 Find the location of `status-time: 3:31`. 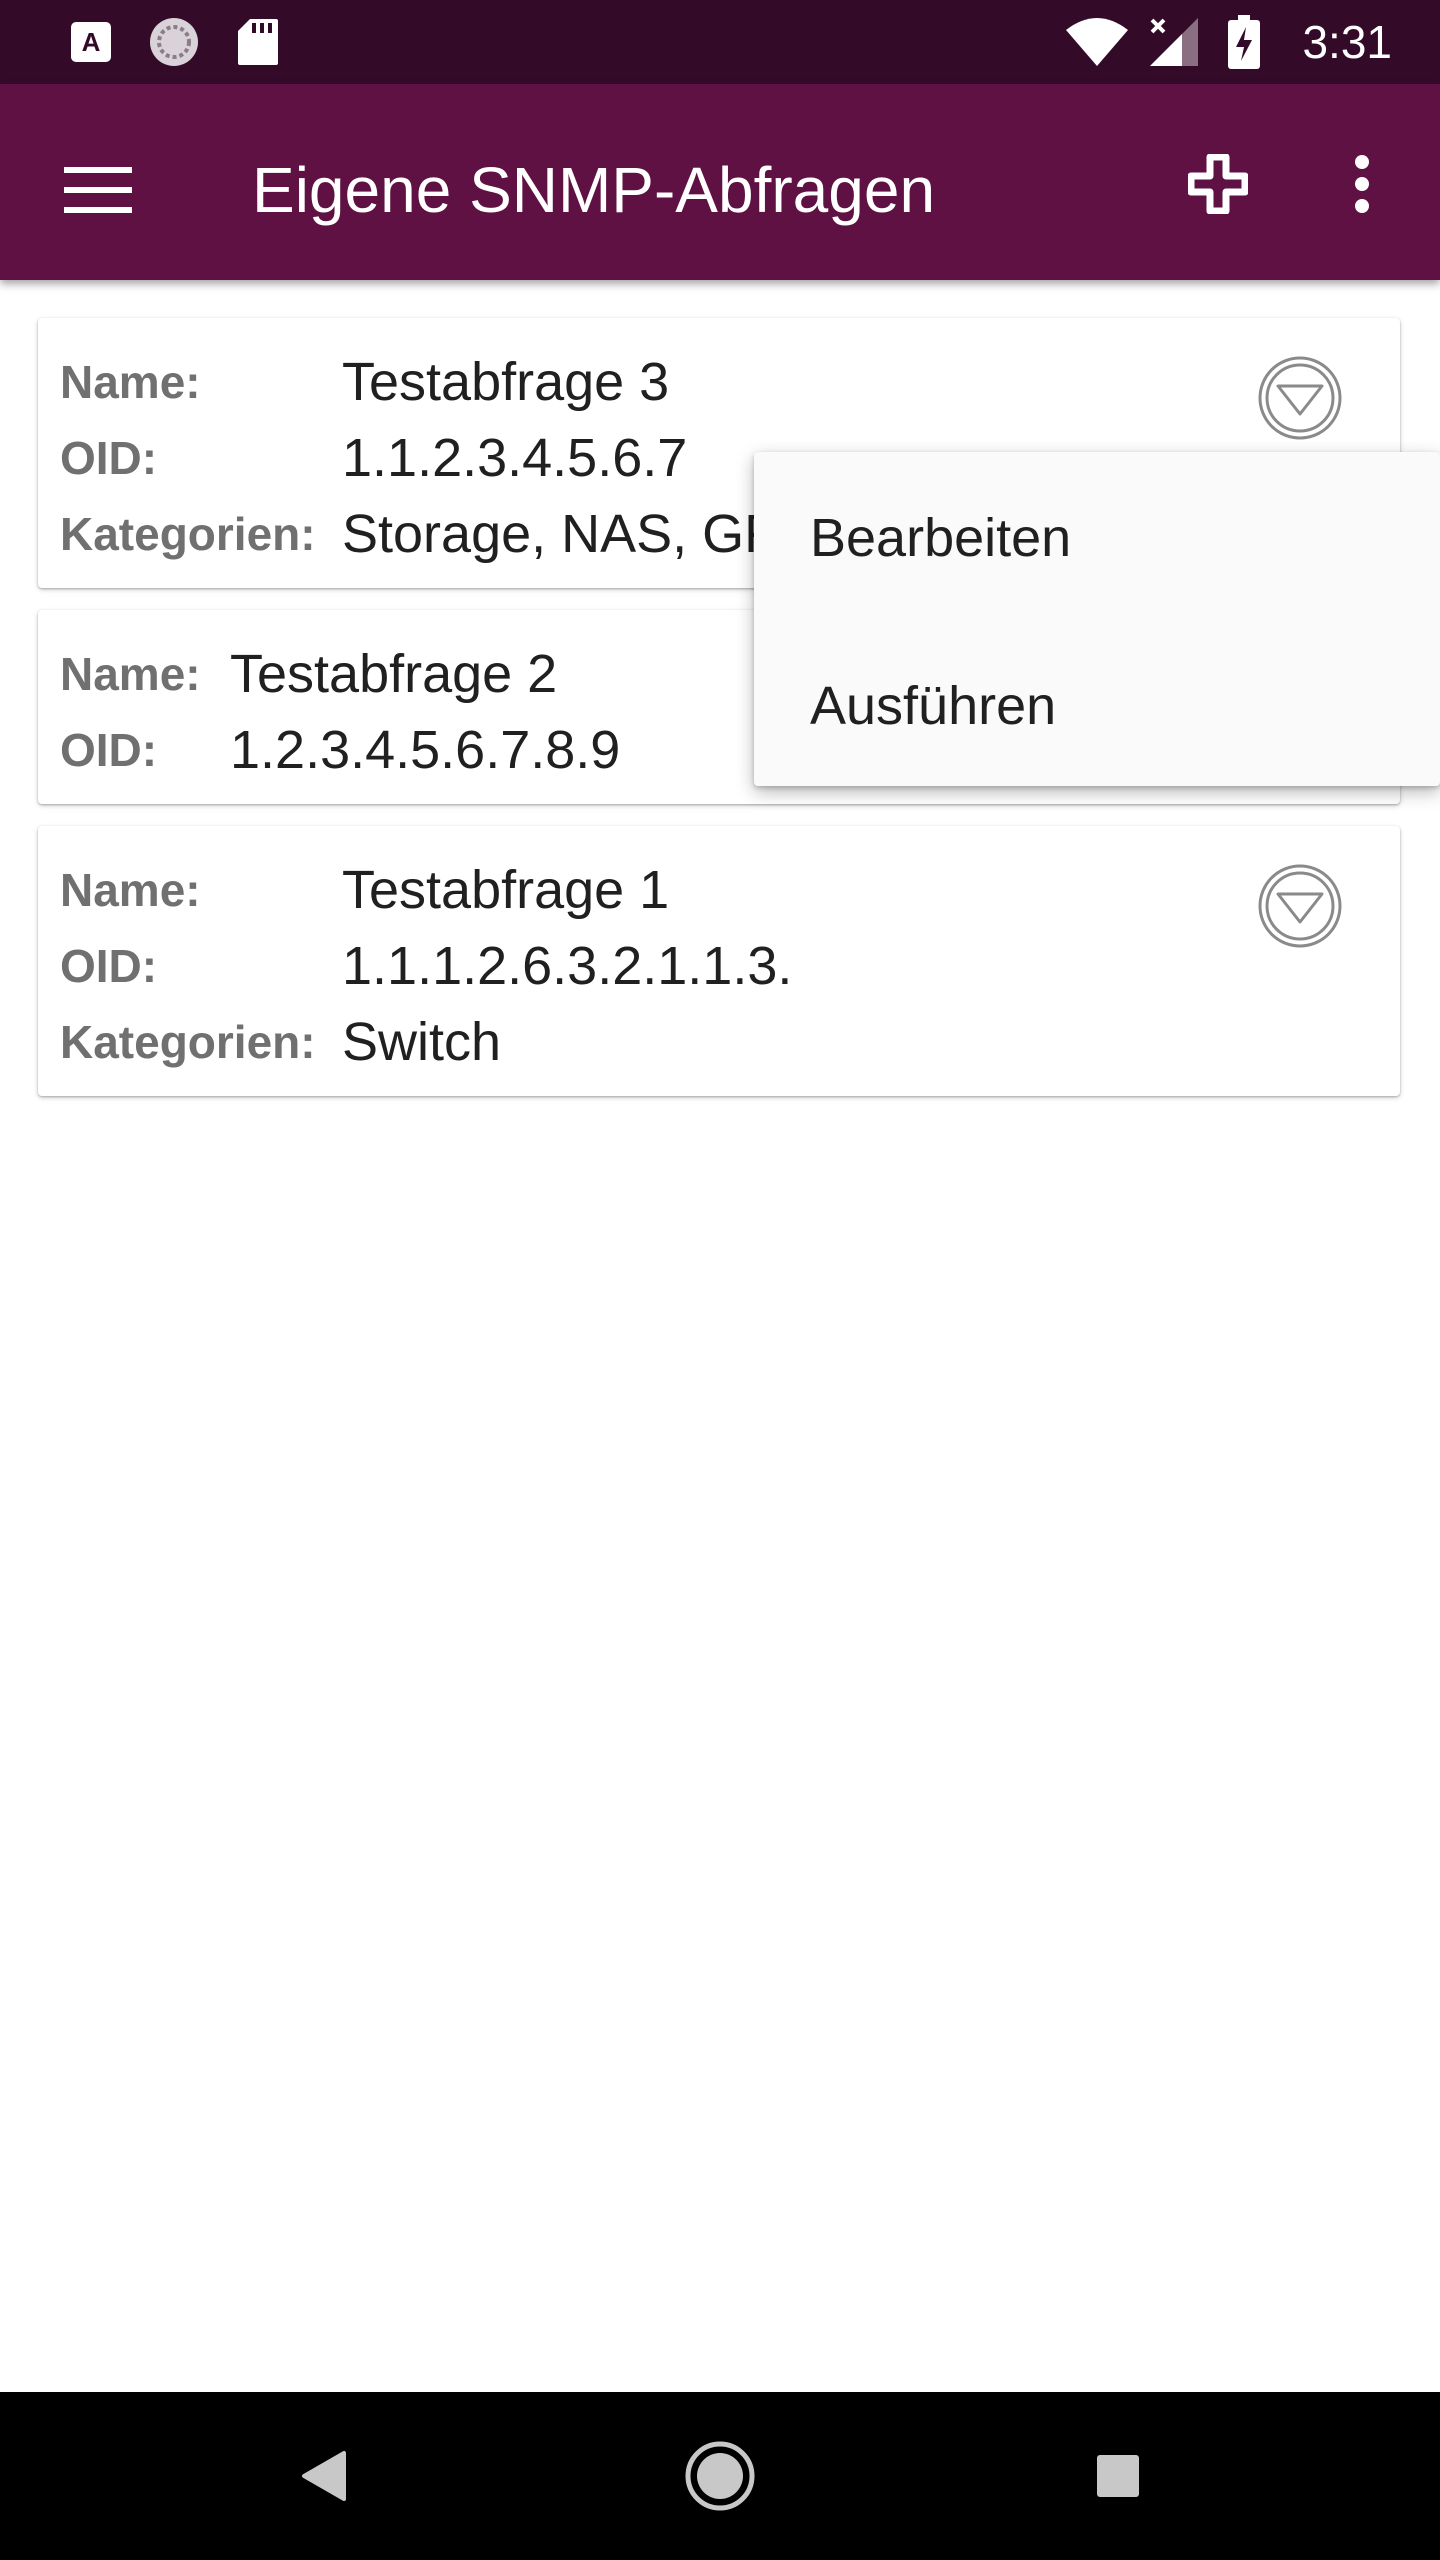

status-time: 3:31 is located at coordinates (1347, 42).